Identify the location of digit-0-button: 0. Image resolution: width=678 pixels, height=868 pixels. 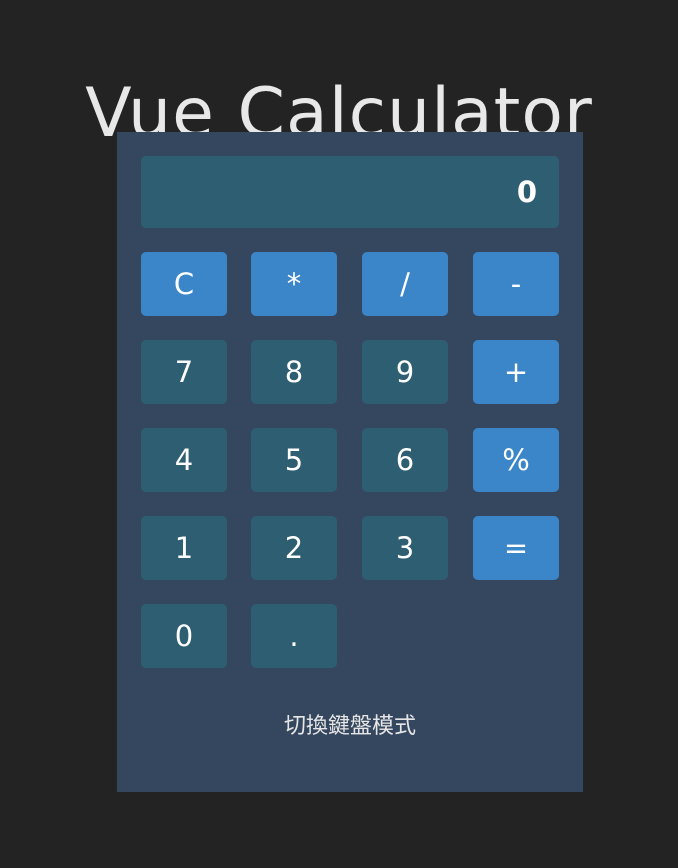
(184, 636).